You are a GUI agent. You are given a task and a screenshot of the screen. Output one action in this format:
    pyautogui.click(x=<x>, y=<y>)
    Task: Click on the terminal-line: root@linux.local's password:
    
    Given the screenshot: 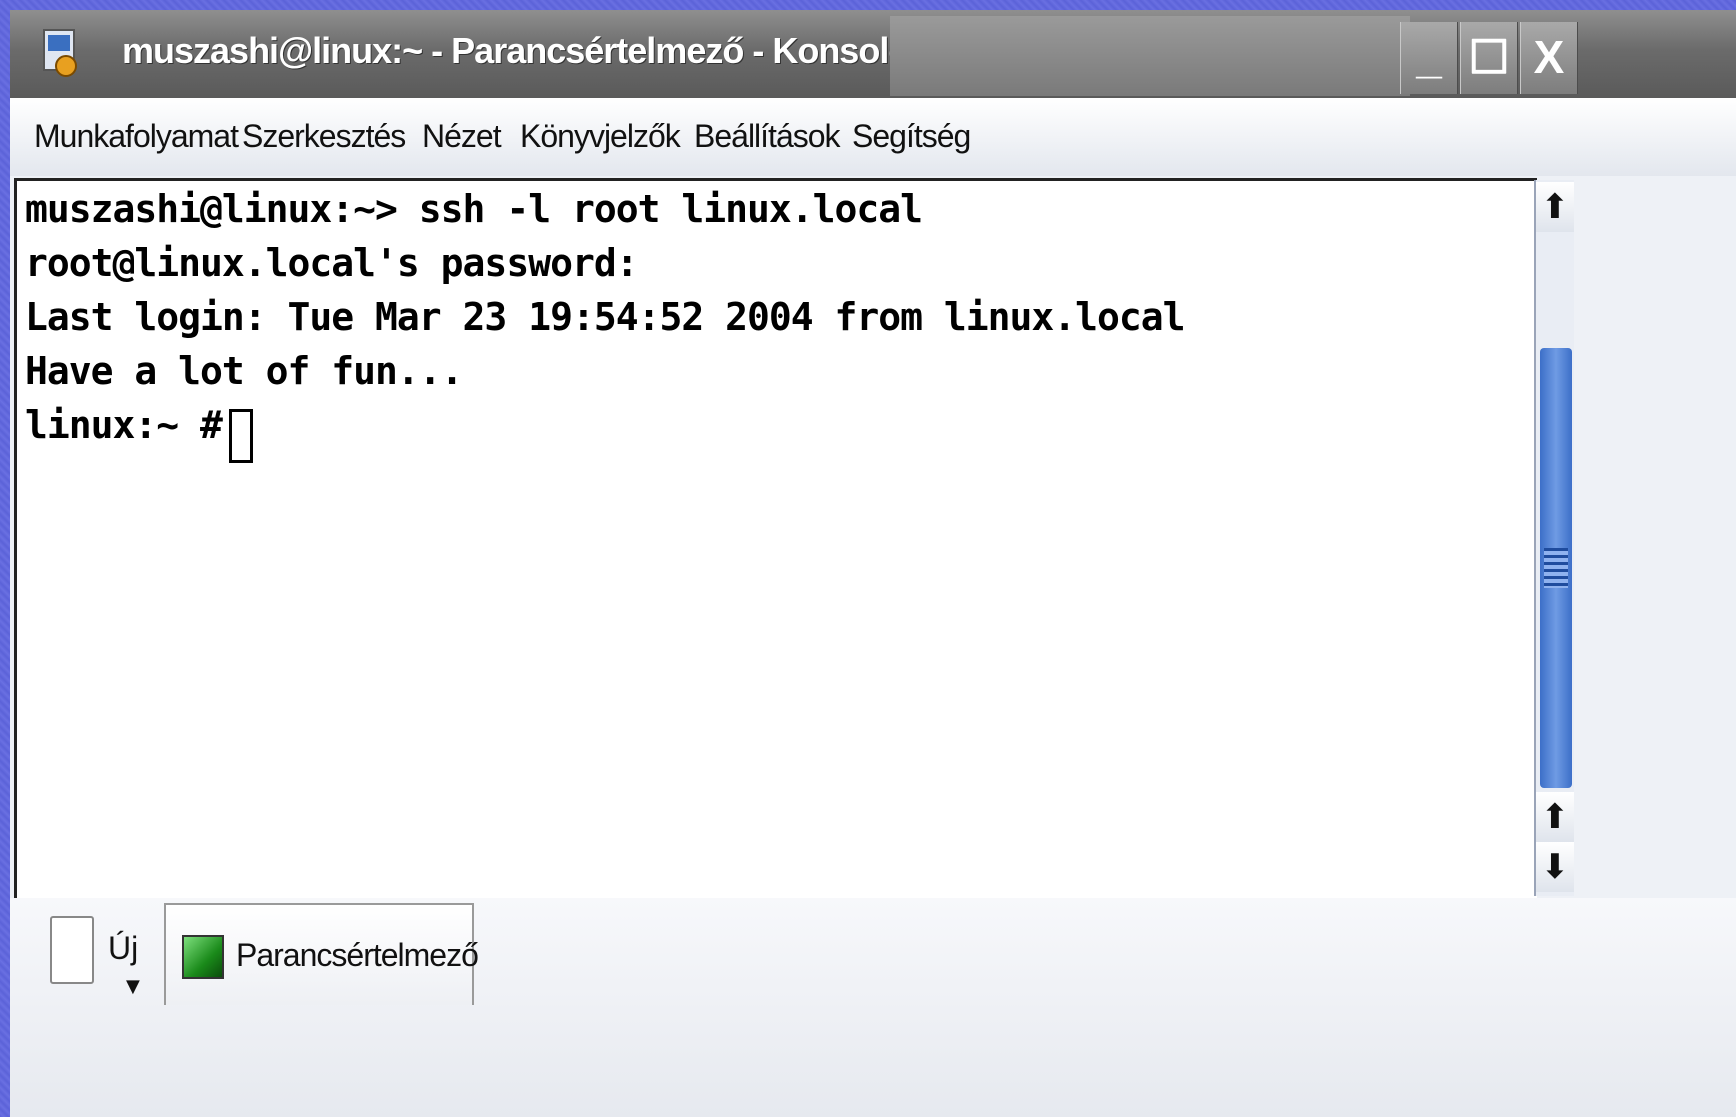 What is the action you would take?
    pyautogui.click(x=332, y=263)
    